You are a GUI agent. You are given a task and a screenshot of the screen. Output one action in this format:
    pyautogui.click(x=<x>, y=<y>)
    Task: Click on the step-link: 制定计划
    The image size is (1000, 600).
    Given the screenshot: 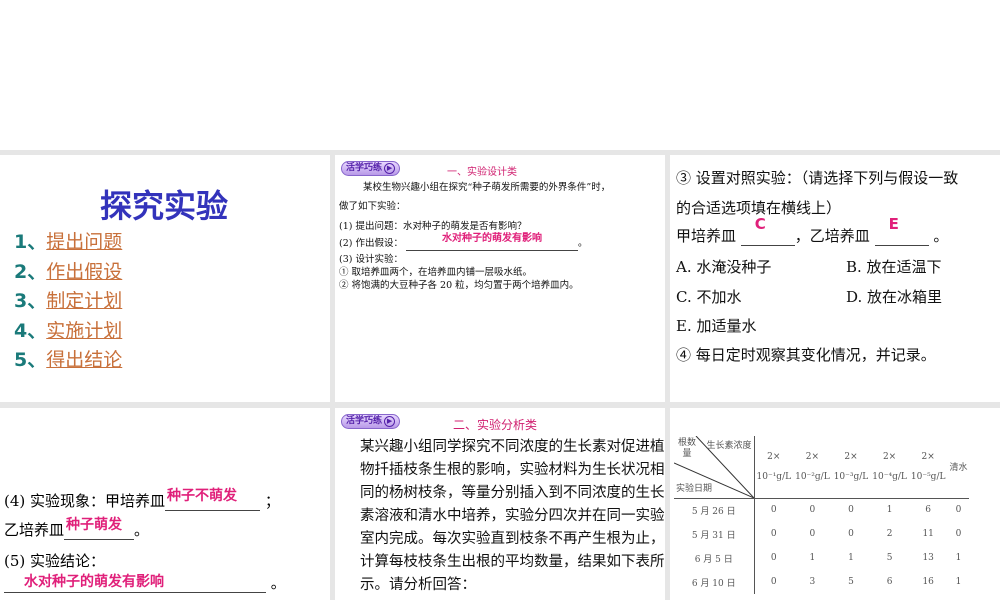 What is the action you would take?
    pyautogui.click(x=84, y=301)
    